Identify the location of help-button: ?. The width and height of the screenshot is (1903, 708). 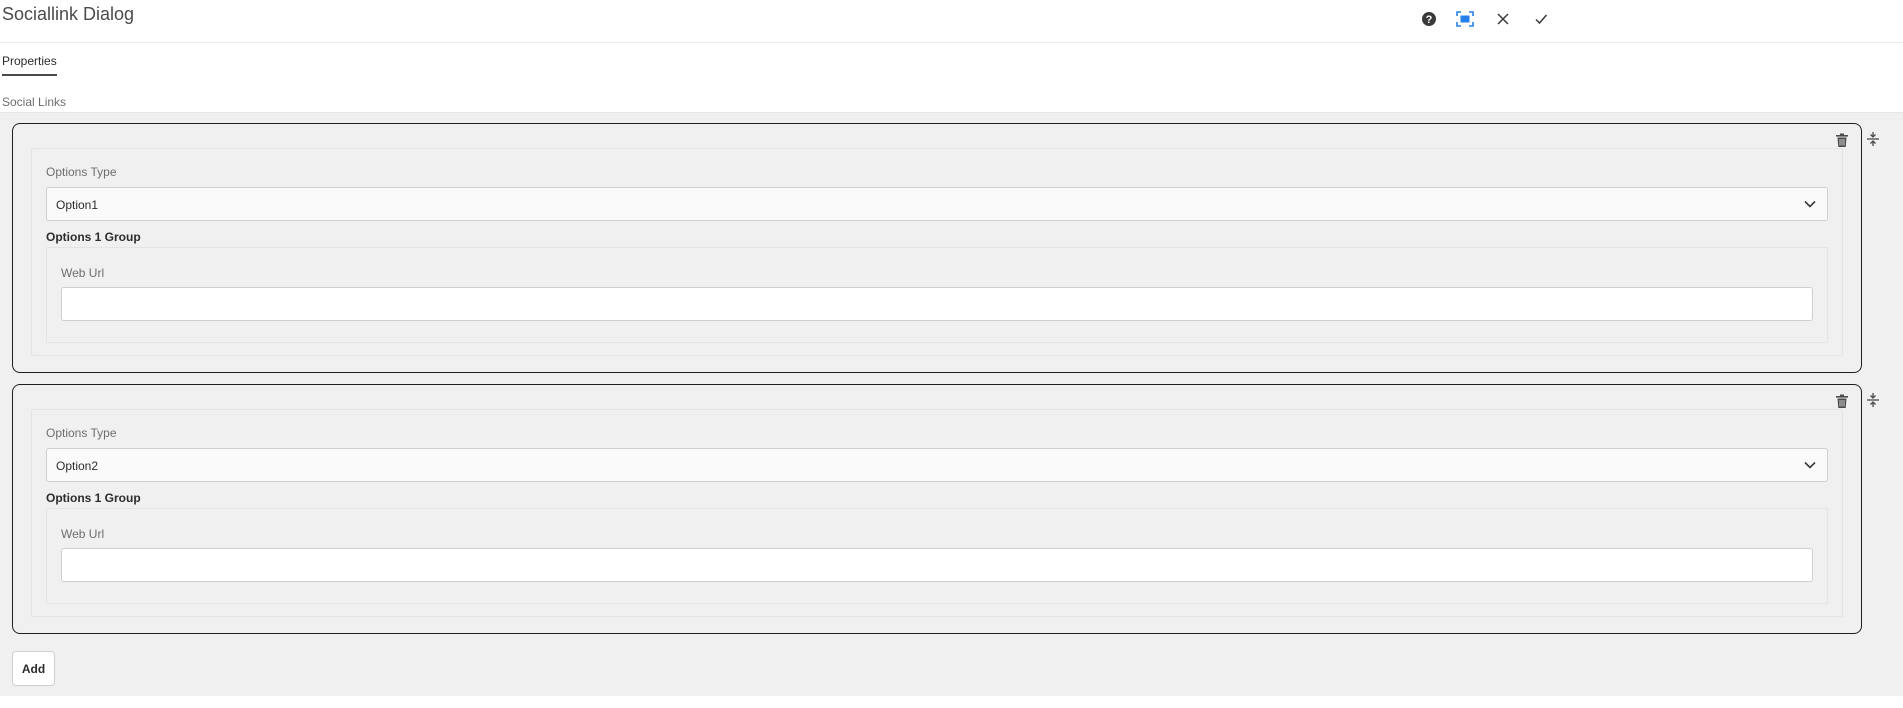
(1429, 19).